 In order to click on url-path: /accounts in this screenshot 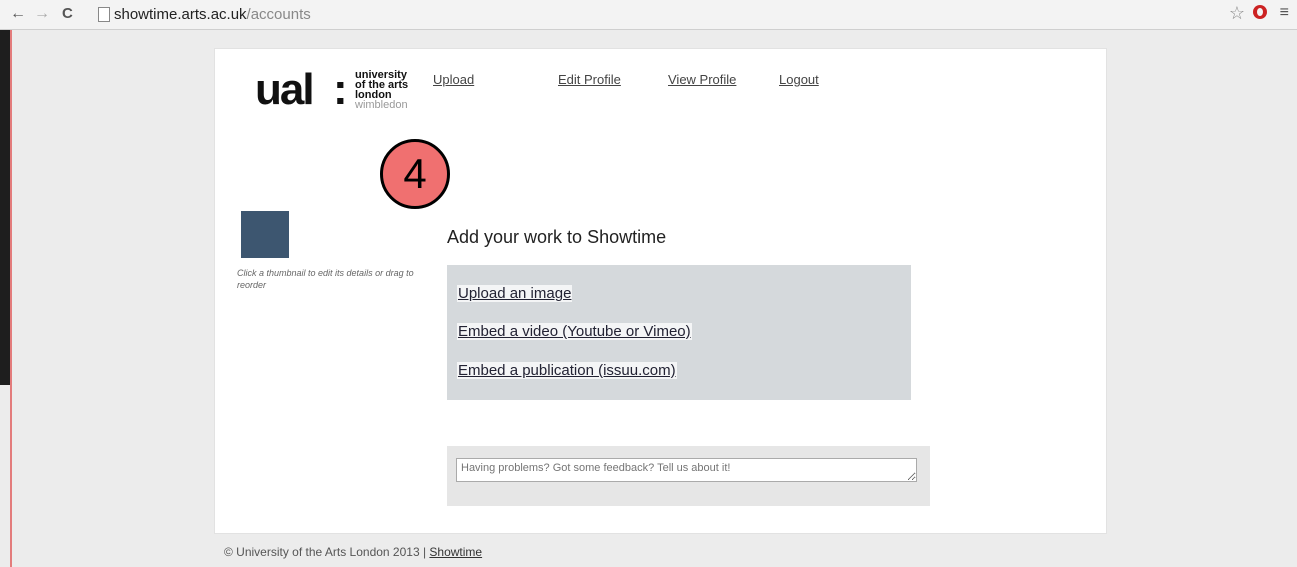, I will do `click(278, 14)`.